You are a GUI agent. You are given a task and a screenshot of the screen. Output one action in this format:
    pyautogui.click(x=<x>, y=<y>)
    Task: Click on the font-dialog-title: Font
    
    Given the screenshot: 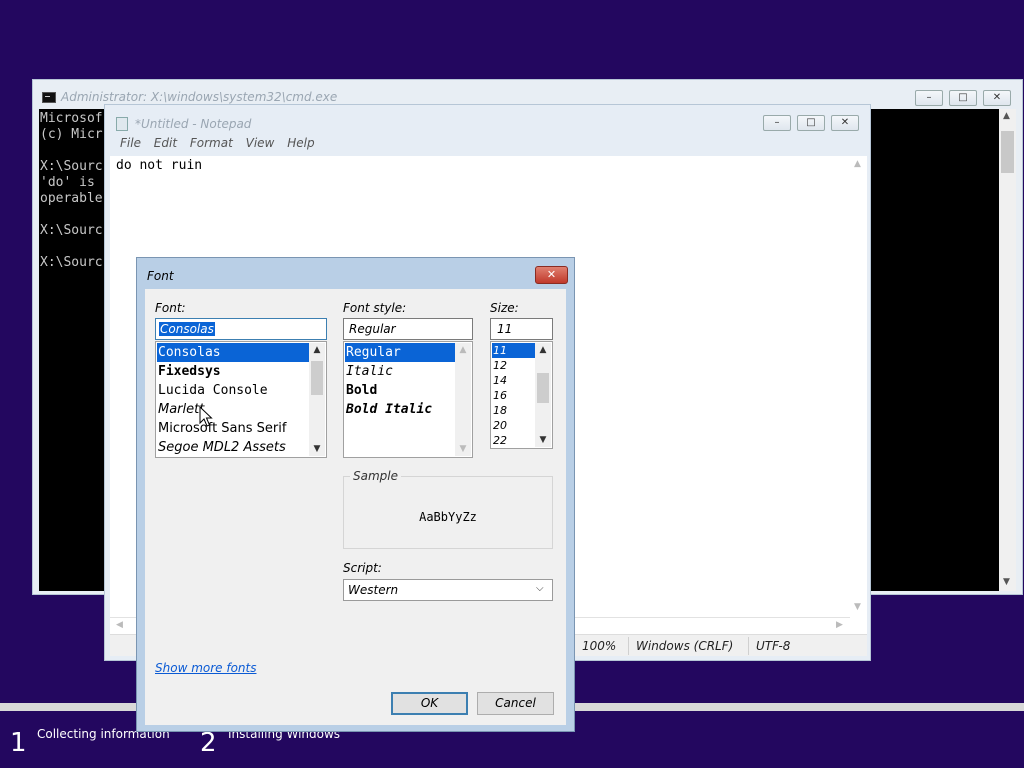 What is the action you would take?
    pyautogui.click(x=160, y=276)
    